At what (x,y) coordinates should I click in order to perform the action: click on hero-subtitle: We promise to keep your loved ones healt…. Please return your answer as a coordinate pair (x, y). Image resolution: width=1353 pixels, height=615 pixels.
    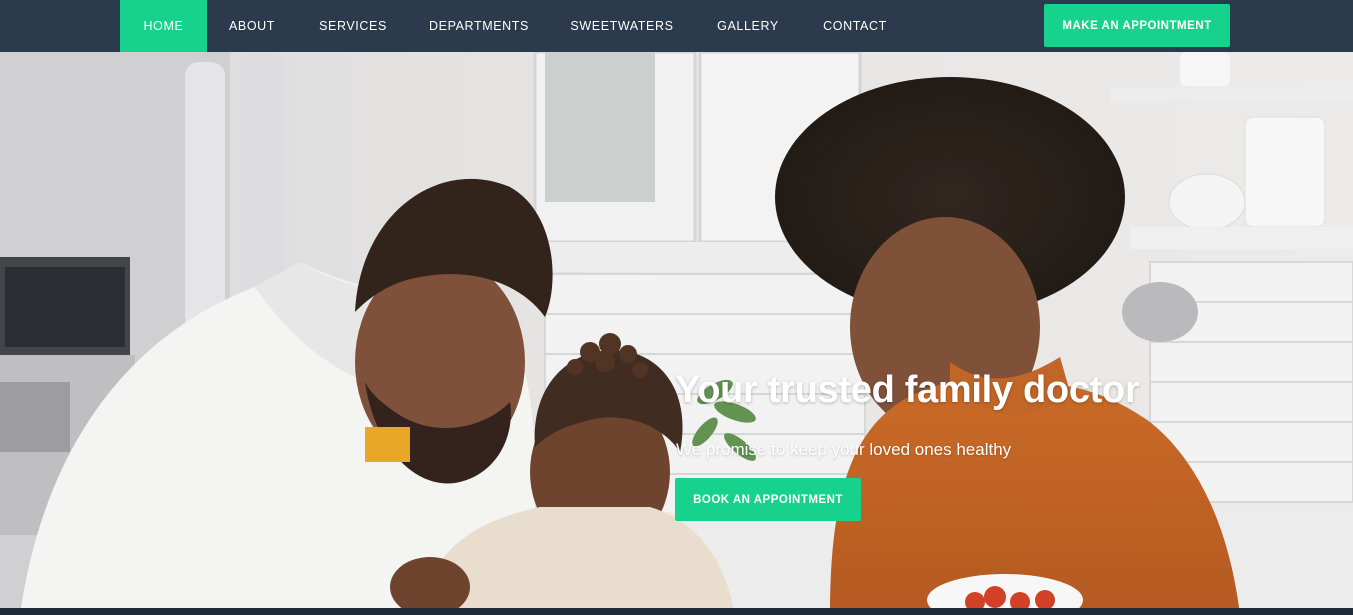
    Looking at the image, I should click on (844, 449).